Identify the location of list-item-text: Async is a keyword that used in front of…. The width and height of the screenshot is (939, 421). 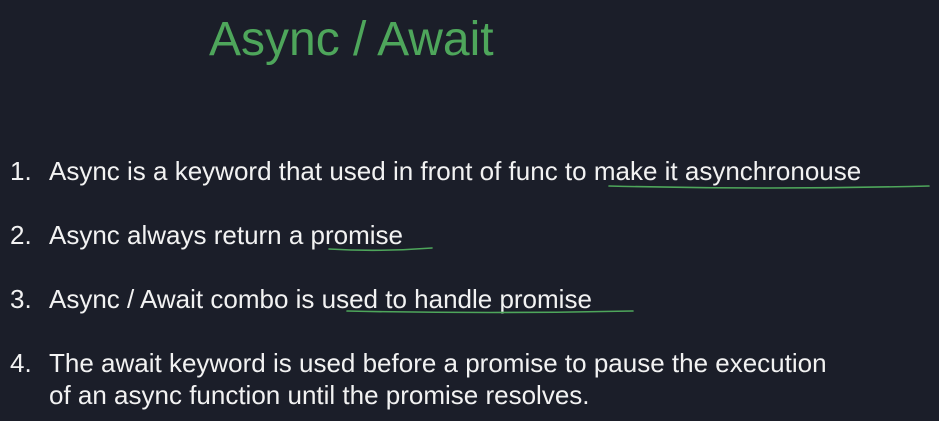
(455, 171).